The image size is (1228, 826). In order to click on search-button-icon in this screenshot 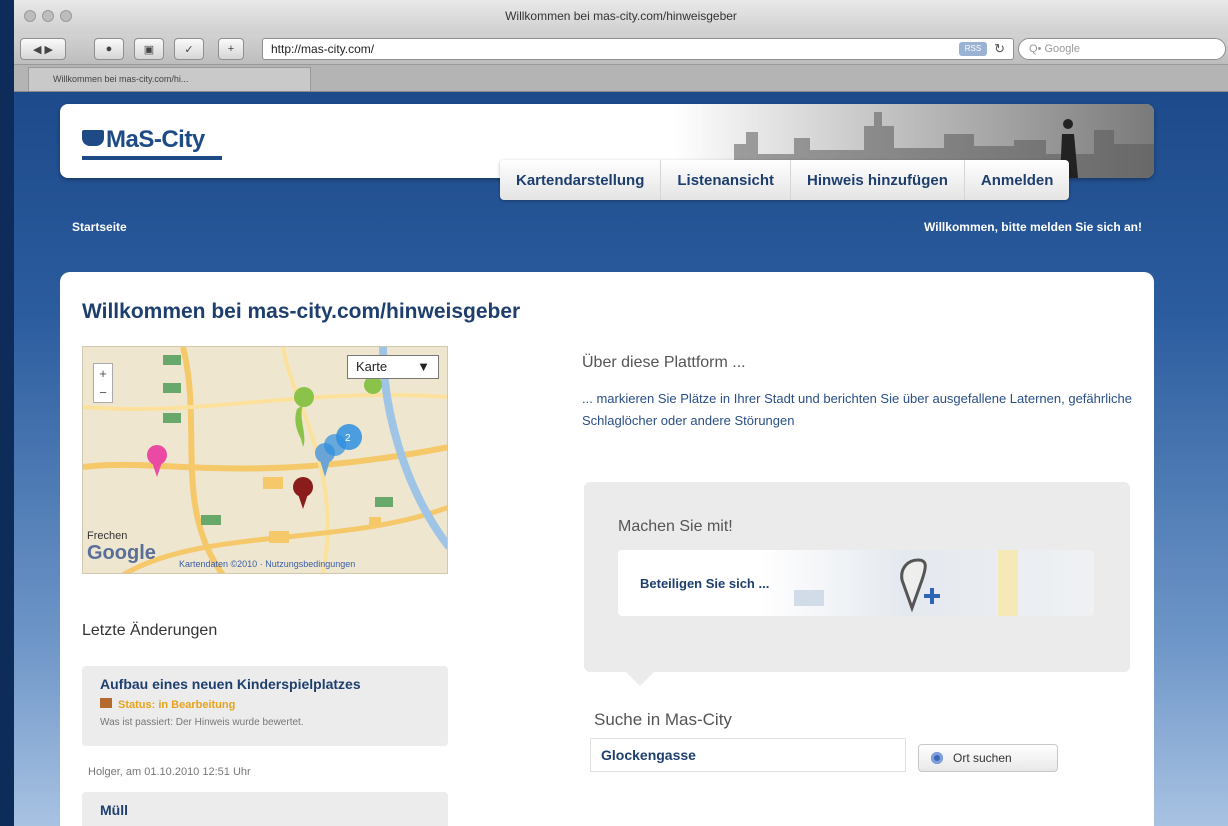, I will do `click(937, 758)`.